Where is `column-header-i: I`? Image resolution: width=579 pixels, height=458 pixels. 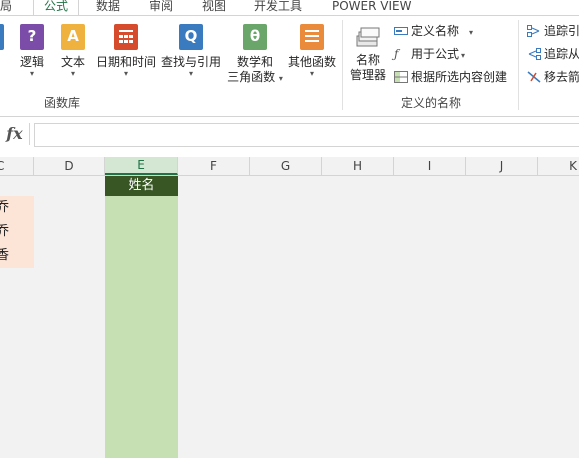 column-header-i: I is located at coordinates (430, 166).